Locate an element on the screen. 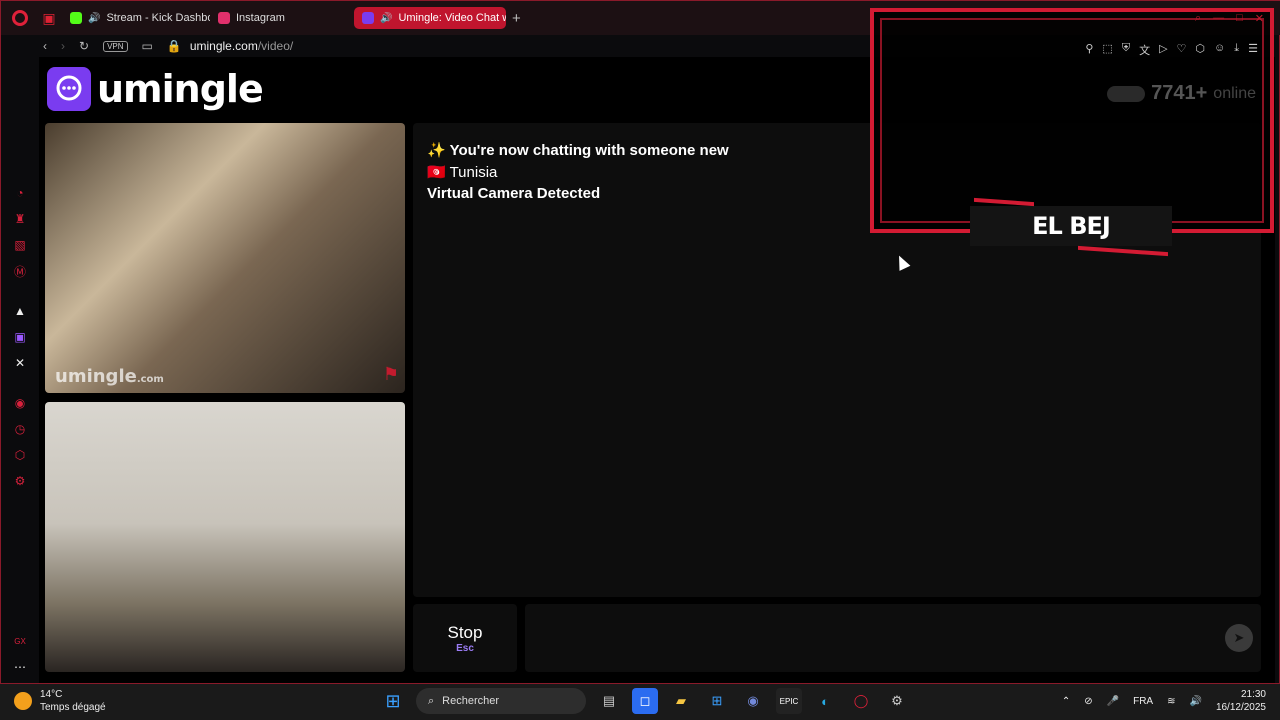 The image size is (1280, 720). tab-label: Umingle: Video Chat w is located at coordinates (452, 18).